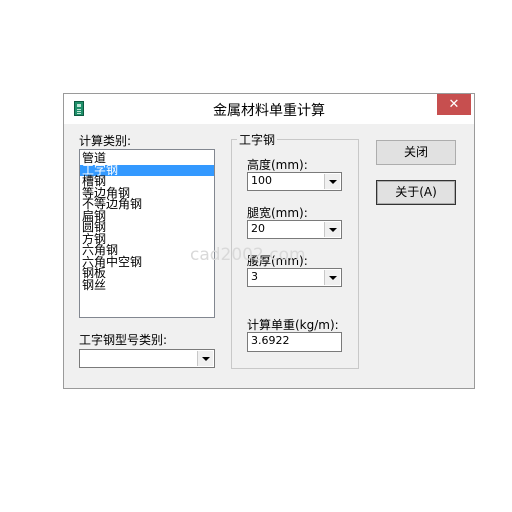 This screenshot has height=512, width=512. I want to click on about-button: 关于(A), so click(416, 192).